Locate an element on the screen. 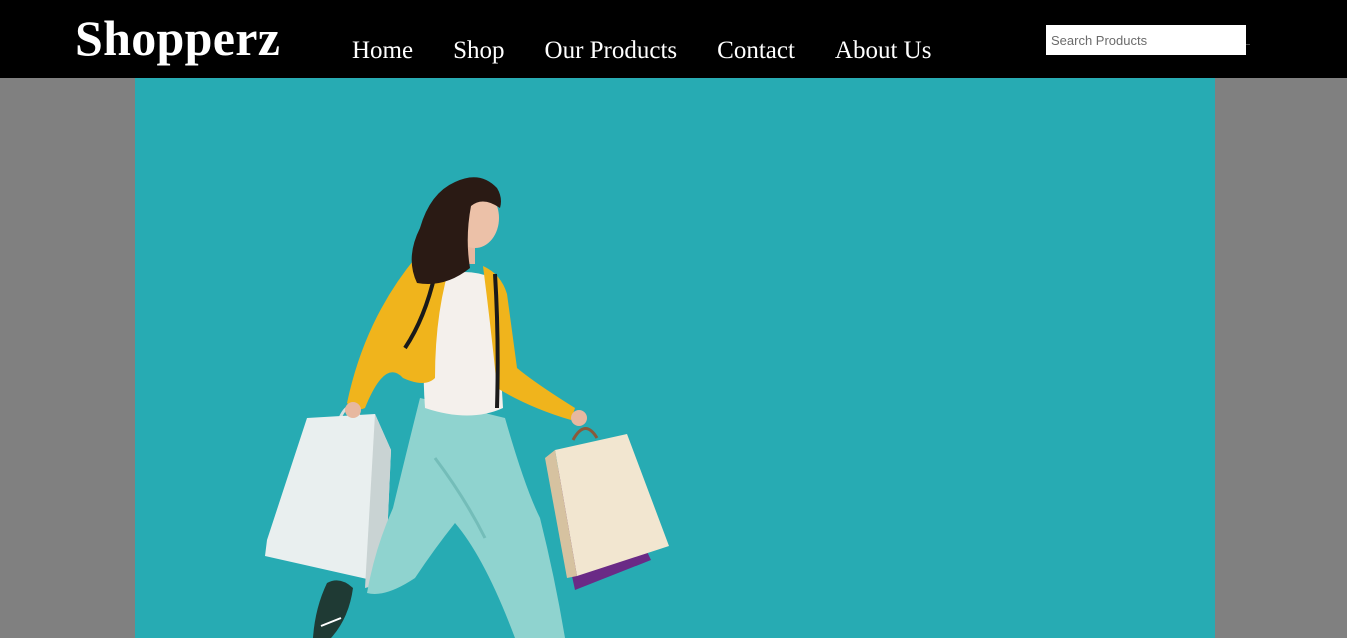  left-hand is located at coordinates (353, 410).